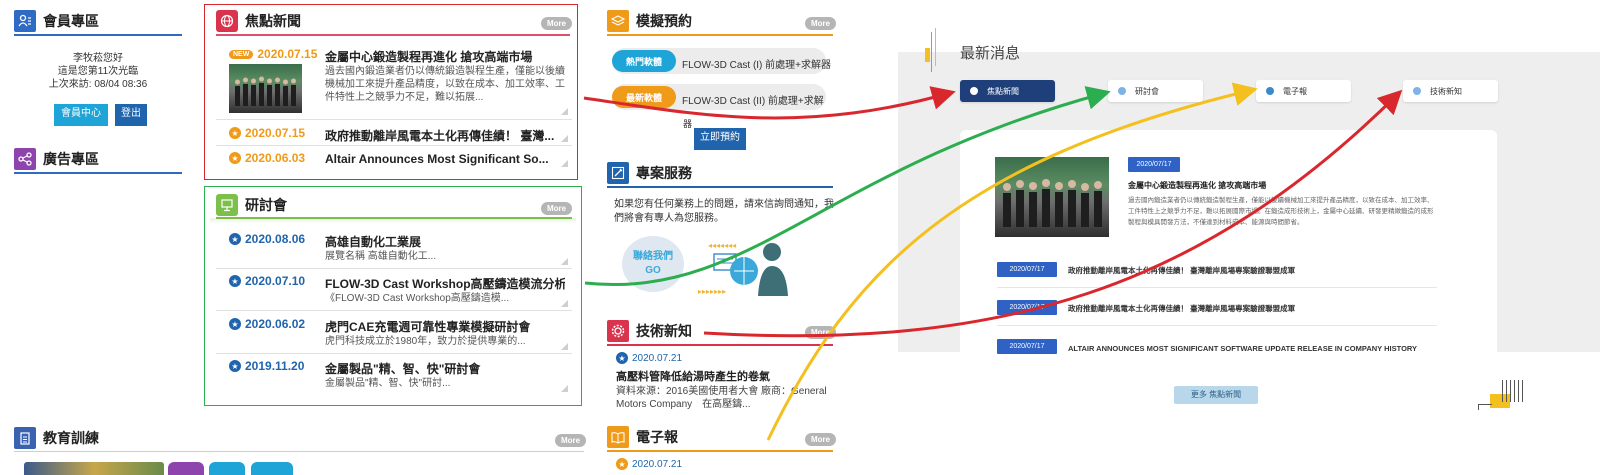  I want to click on seminar-item-2-date-row: ★ 2020.07.10, so click(267, 281).